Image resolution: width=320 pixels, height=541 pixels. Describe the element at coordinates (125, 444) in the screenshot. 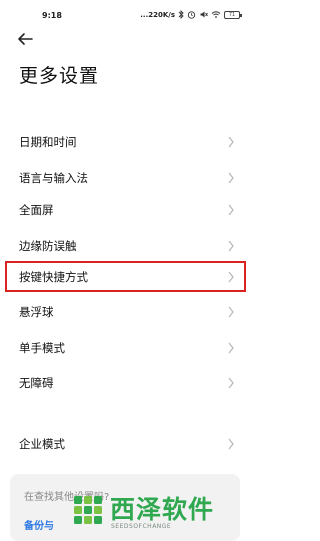

I see `settings-item-enterprise-mode: 企业模式` at that location.